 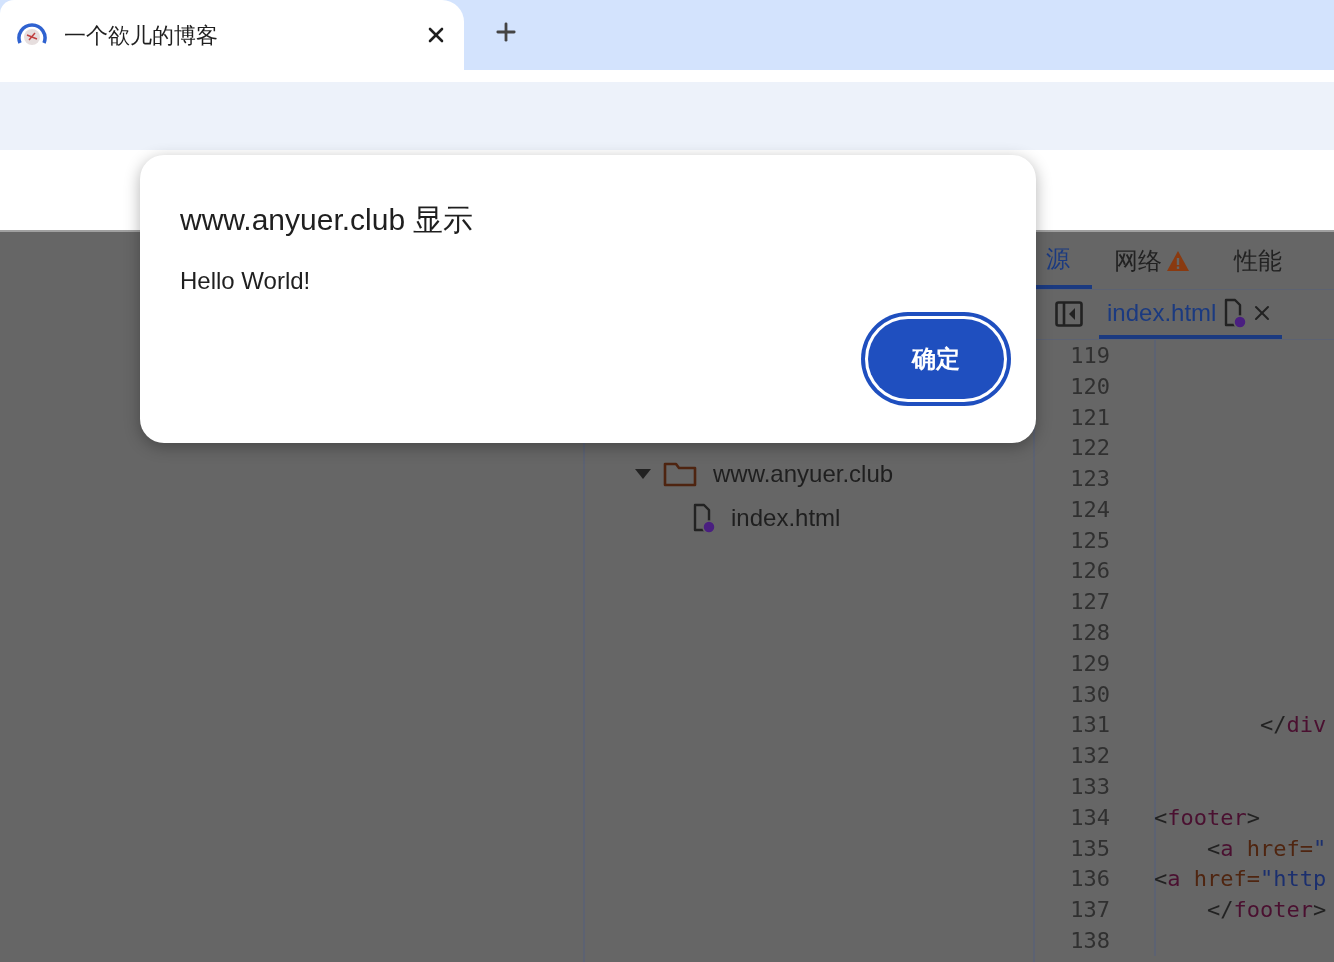 I want to click on panel-tab: 网络, so click(x=1152, y=260).